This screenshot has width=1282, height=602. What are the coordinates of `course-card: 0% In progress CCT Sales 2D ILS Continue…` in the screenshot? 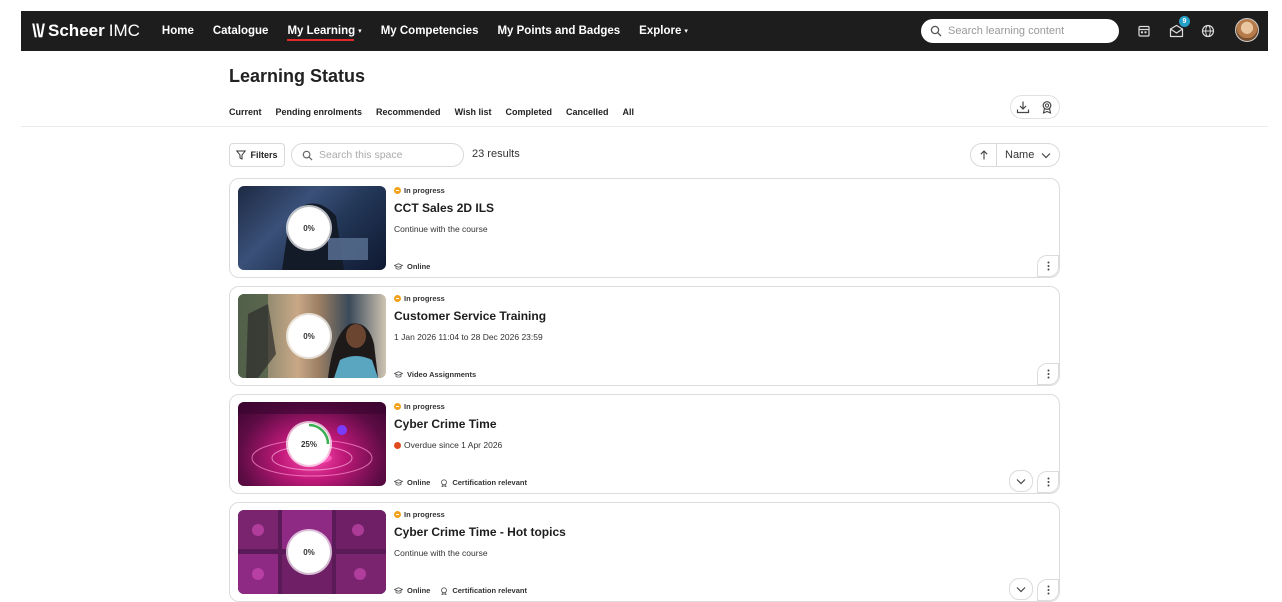 It's located at (644, 228).